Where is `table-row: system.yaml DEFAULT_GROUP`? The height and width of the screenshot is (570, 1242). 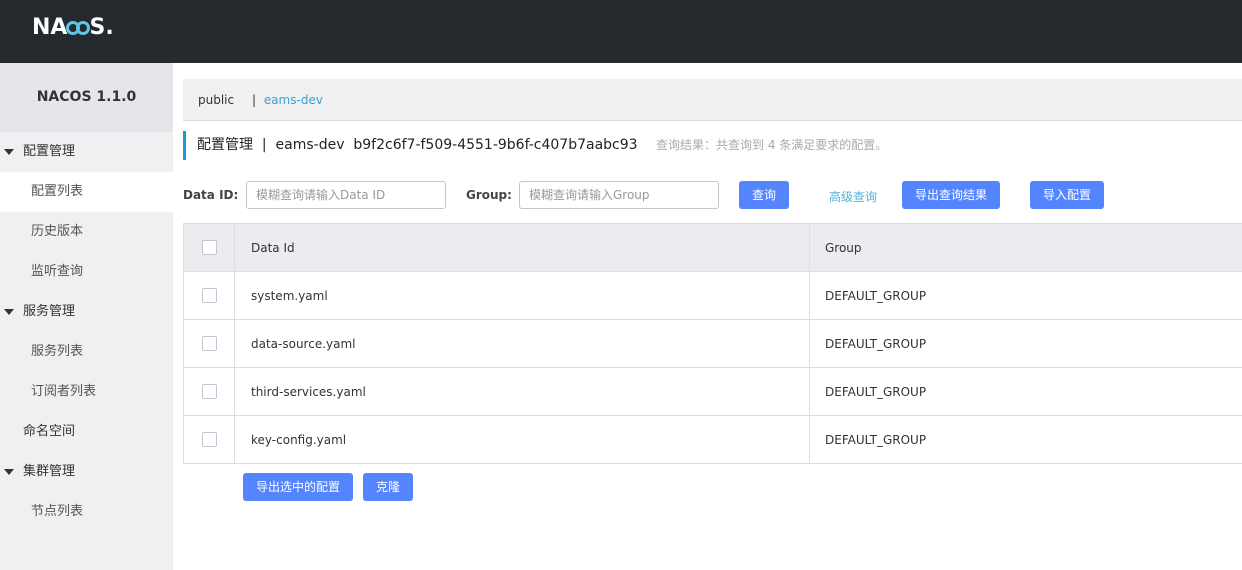 table-row: system.yaml DEFAULT_GROUP is located at coordinates (713, 296).